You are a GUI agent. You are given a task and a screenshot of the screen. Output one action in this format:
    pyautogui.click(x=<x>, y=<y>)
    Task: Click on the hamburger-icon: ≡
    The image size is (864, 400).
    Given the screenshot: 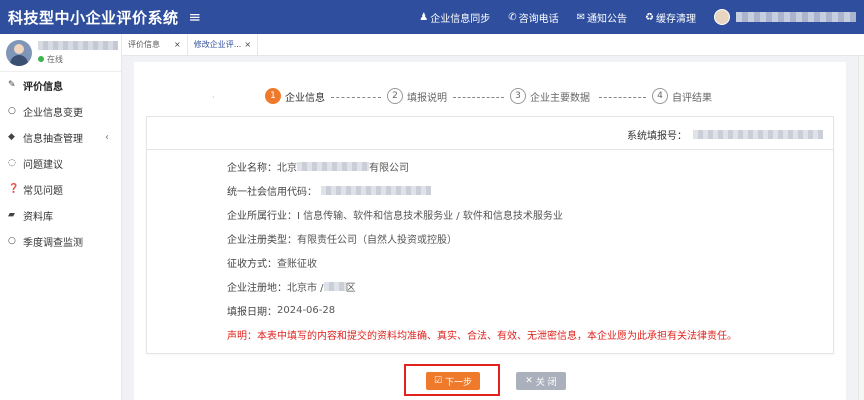 What is the action you would take?
    pyautogui.click(x=195, y=17)
    